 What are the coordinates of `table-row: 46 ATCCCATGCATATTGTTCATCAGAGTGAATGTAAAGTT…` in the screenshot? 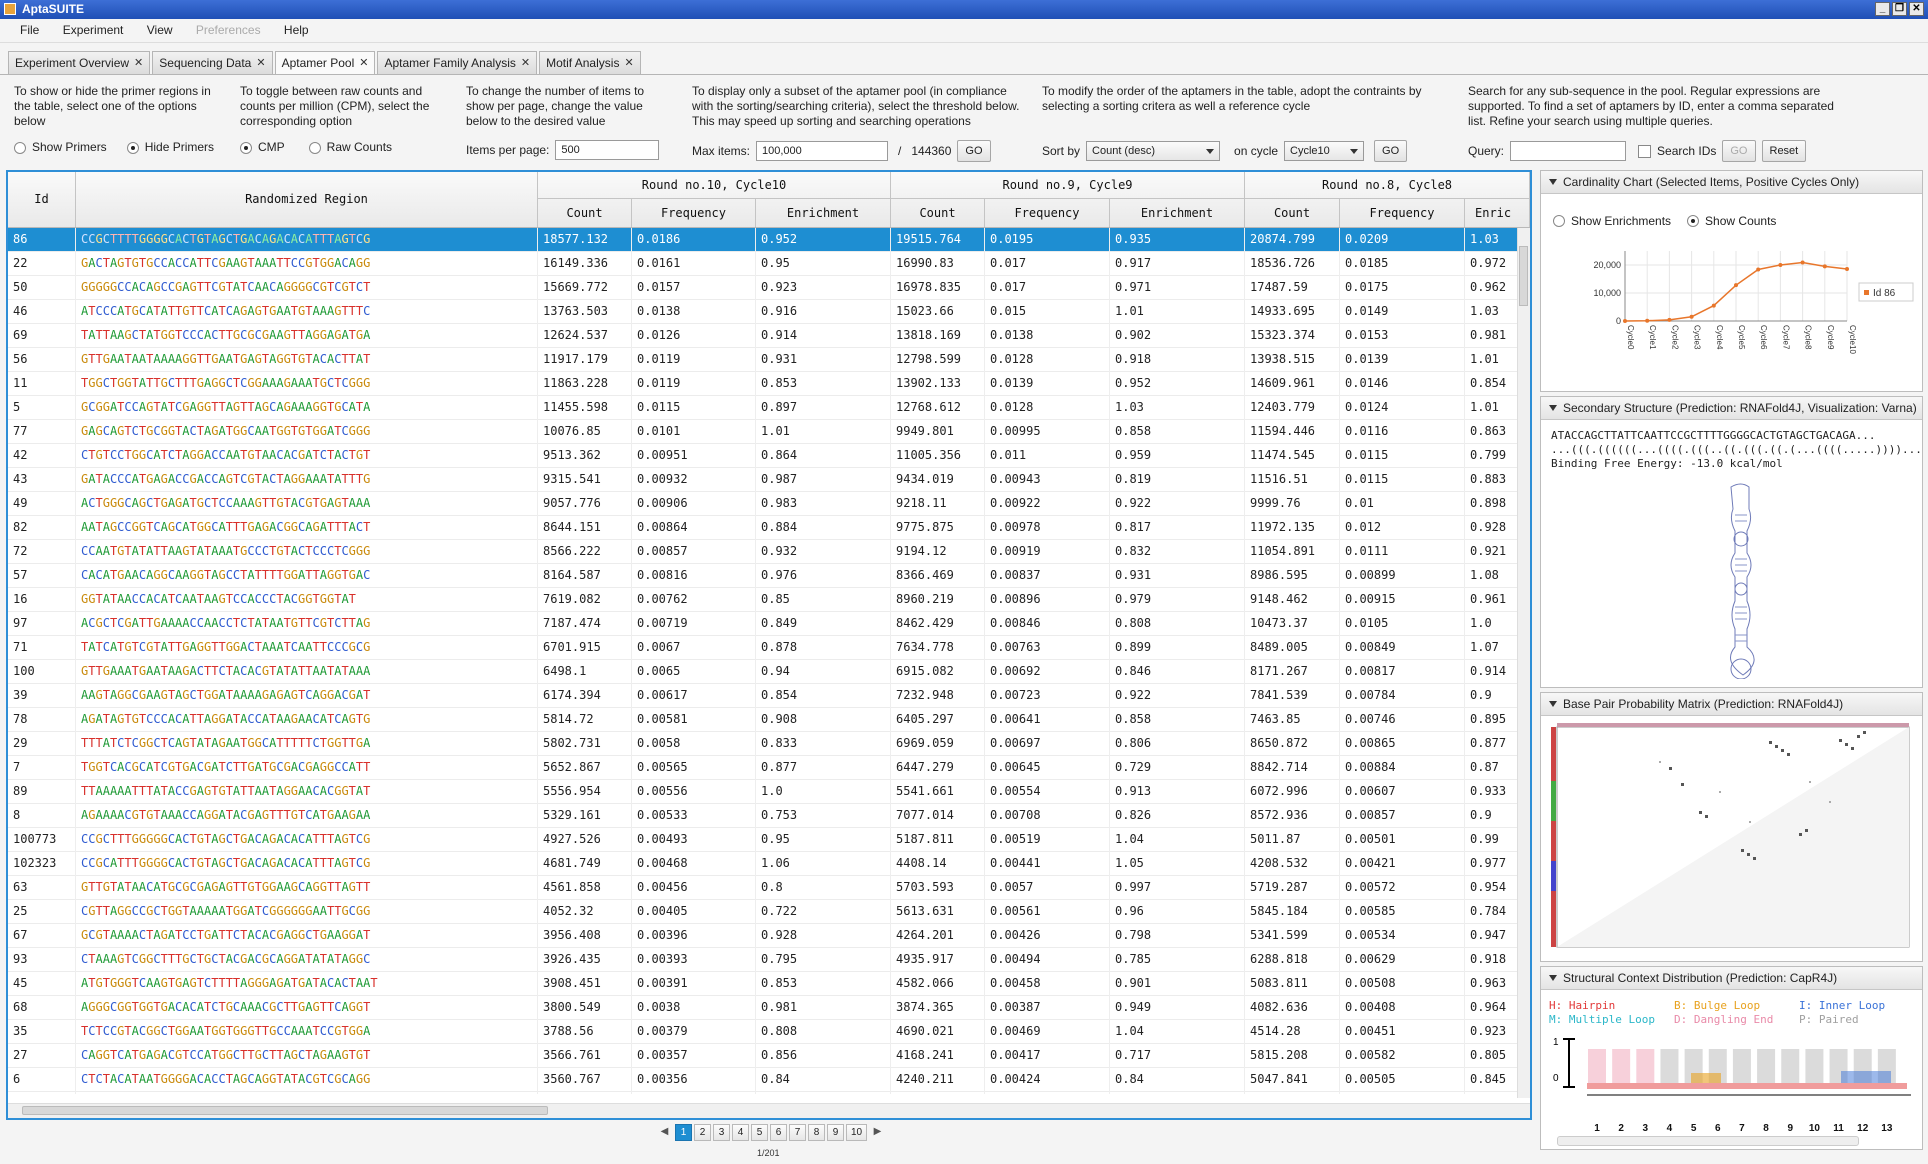 It's located at (763, 312).